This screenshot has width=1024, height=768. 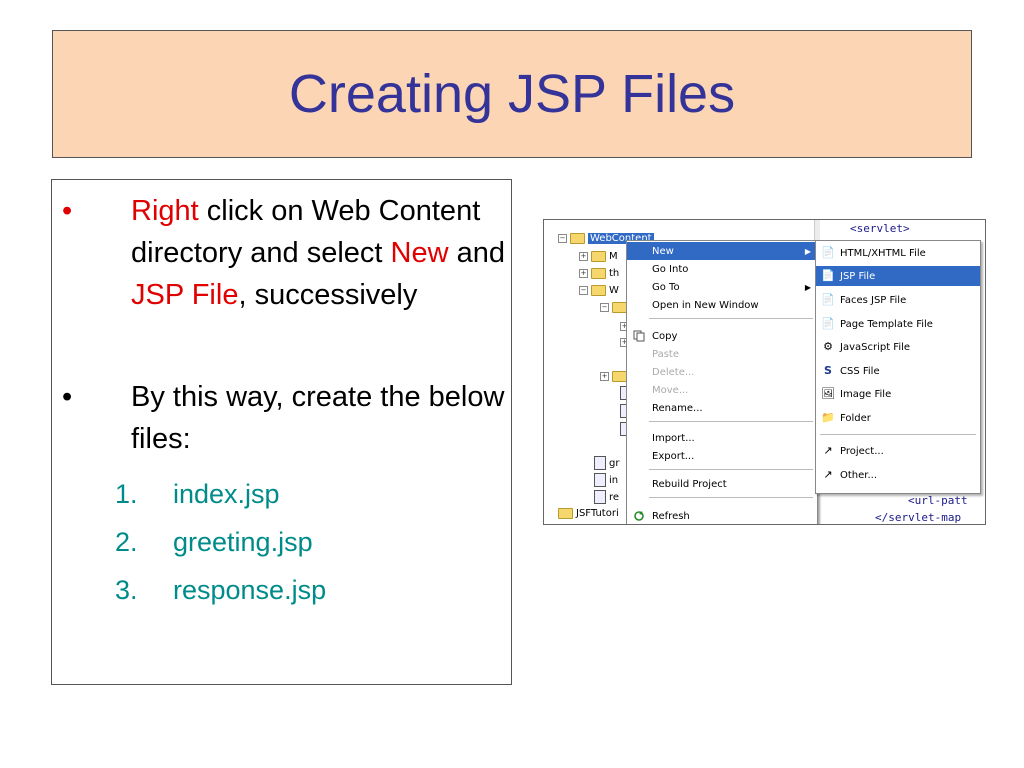 What do you see at coordinates (243, 542) in the screenshot?
I see `file-name: greeting.jsp` at bounding box center [243, 542].